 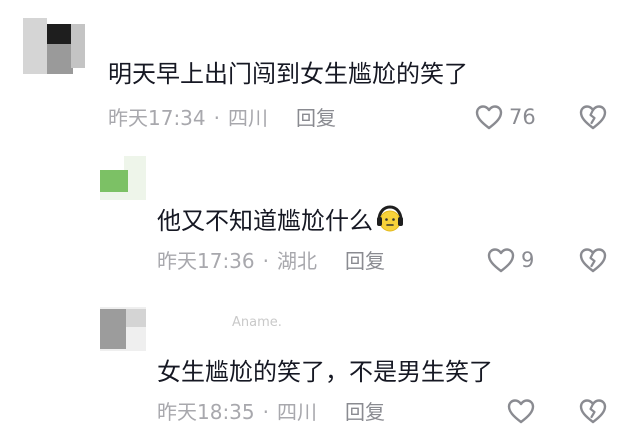 I want to click on comment-text: 明天早上出门闯到女生尴尬的笑了, so click(x=288, y=74).